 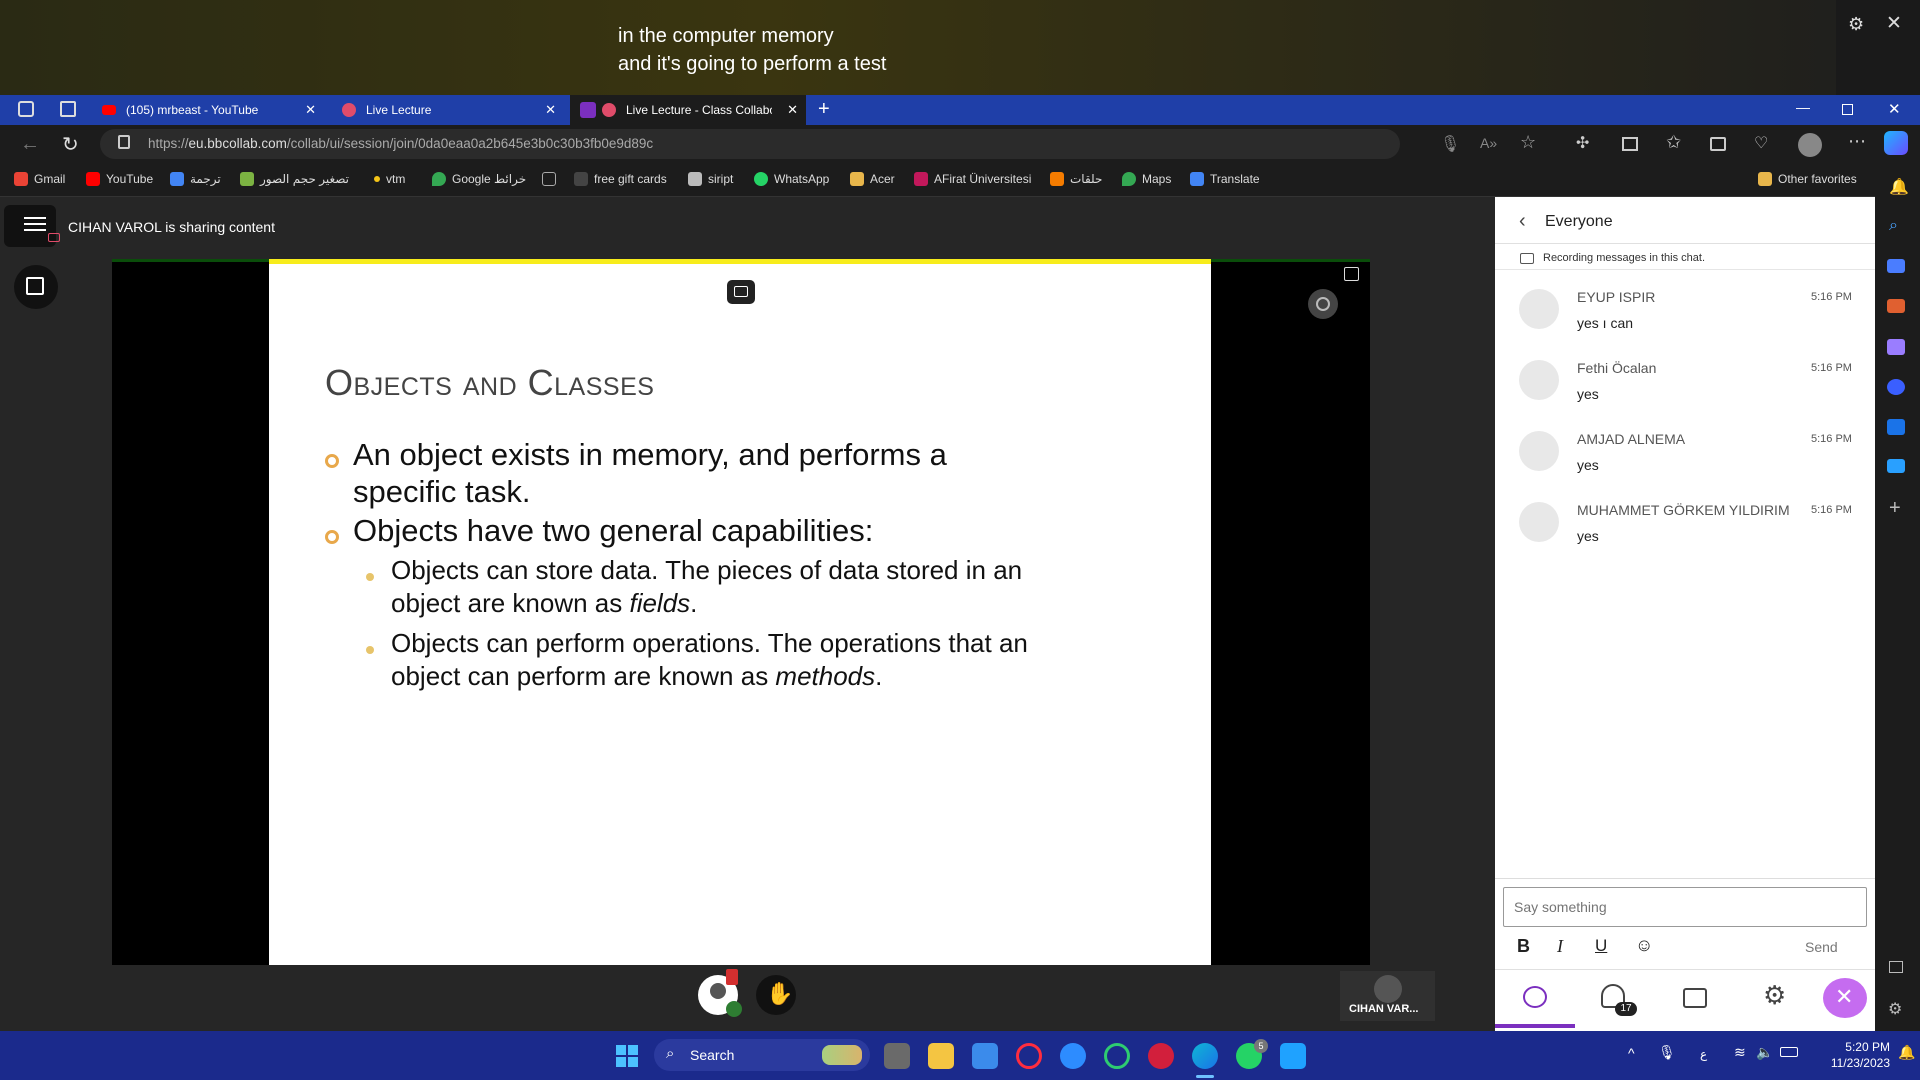 I want to click on show-hidden-icons: ^, so click(x=1631, y=1053).